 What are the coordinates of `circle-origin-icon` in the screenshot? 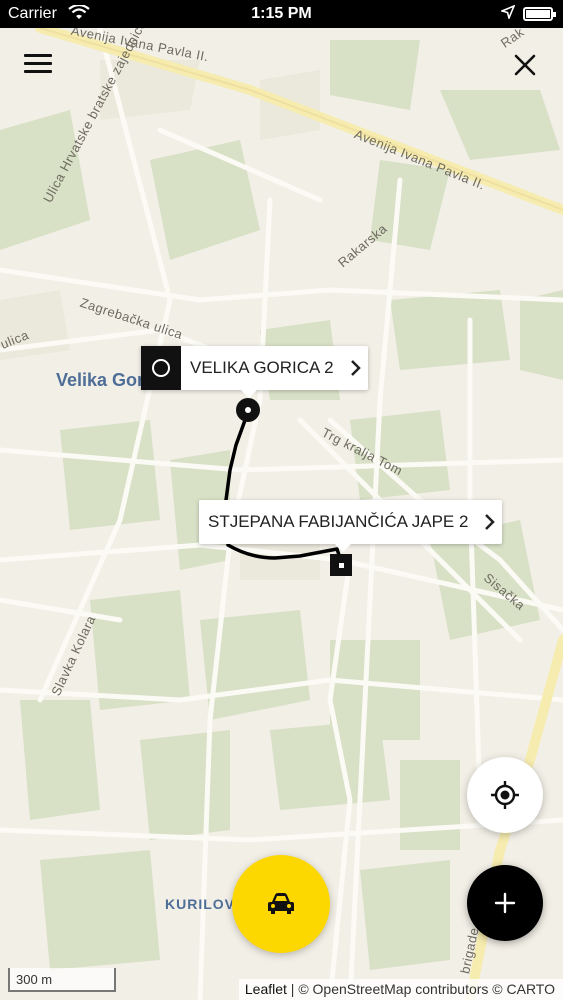 It's located at (161, 368).